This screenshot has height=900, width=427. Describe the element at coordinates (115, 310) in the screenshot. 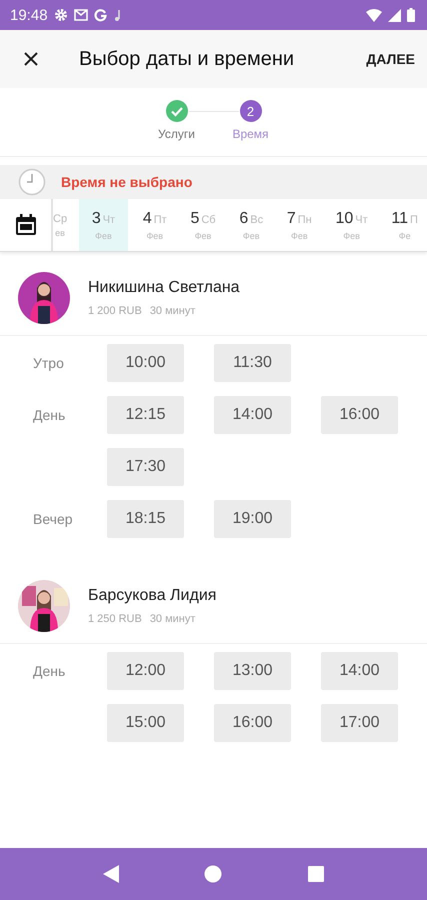

I see `price: 1 200 RUB` at that location.